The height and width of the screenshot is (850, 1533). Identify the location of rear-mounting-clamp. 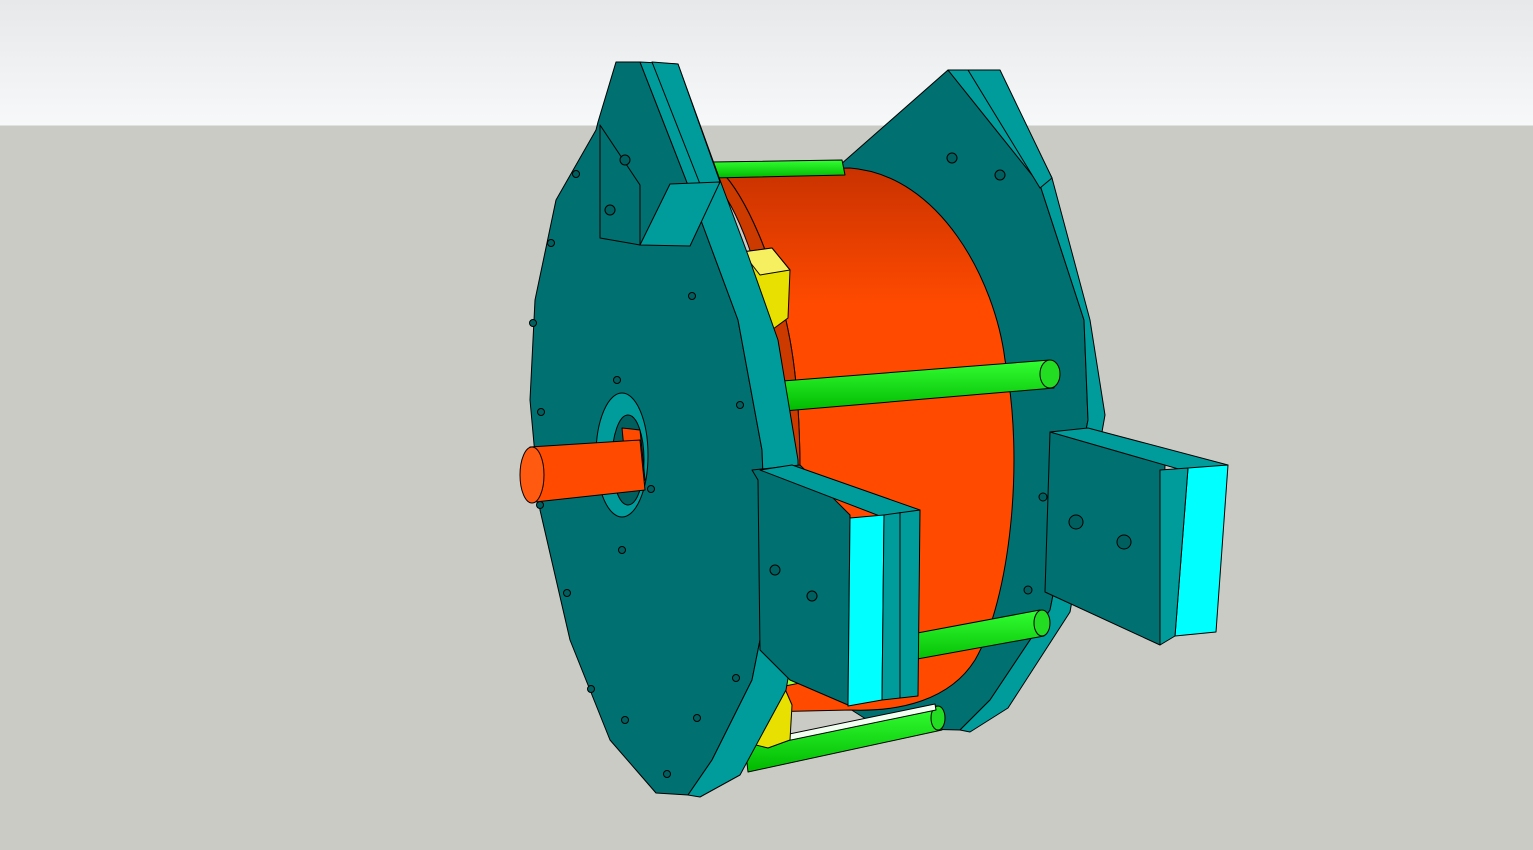
(1136, 536).